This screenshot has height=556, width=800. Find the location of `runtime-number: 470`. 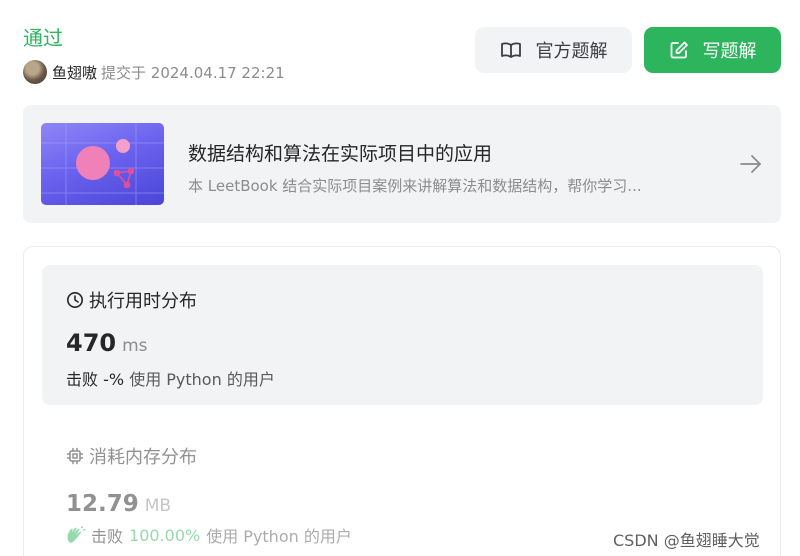

runtime-number: 470 is located at coordinates (91, 343).